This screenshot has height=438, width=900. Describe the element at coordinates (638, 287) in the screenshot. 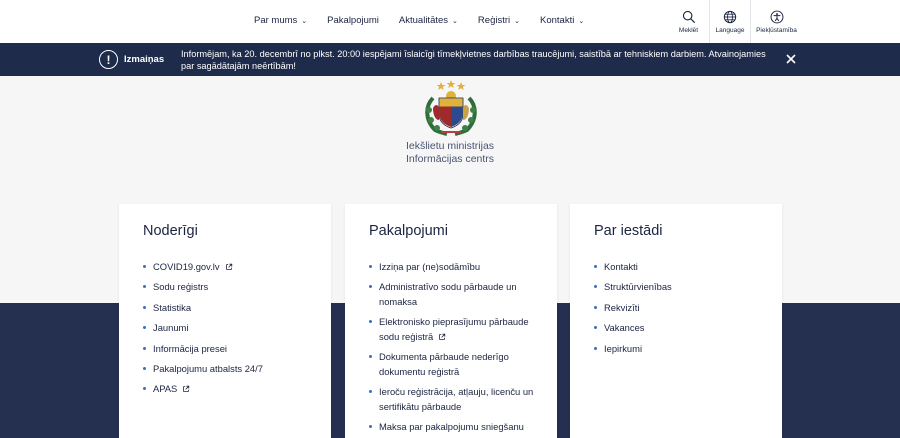

I see `link-label: Struktūrvienības` at that location.